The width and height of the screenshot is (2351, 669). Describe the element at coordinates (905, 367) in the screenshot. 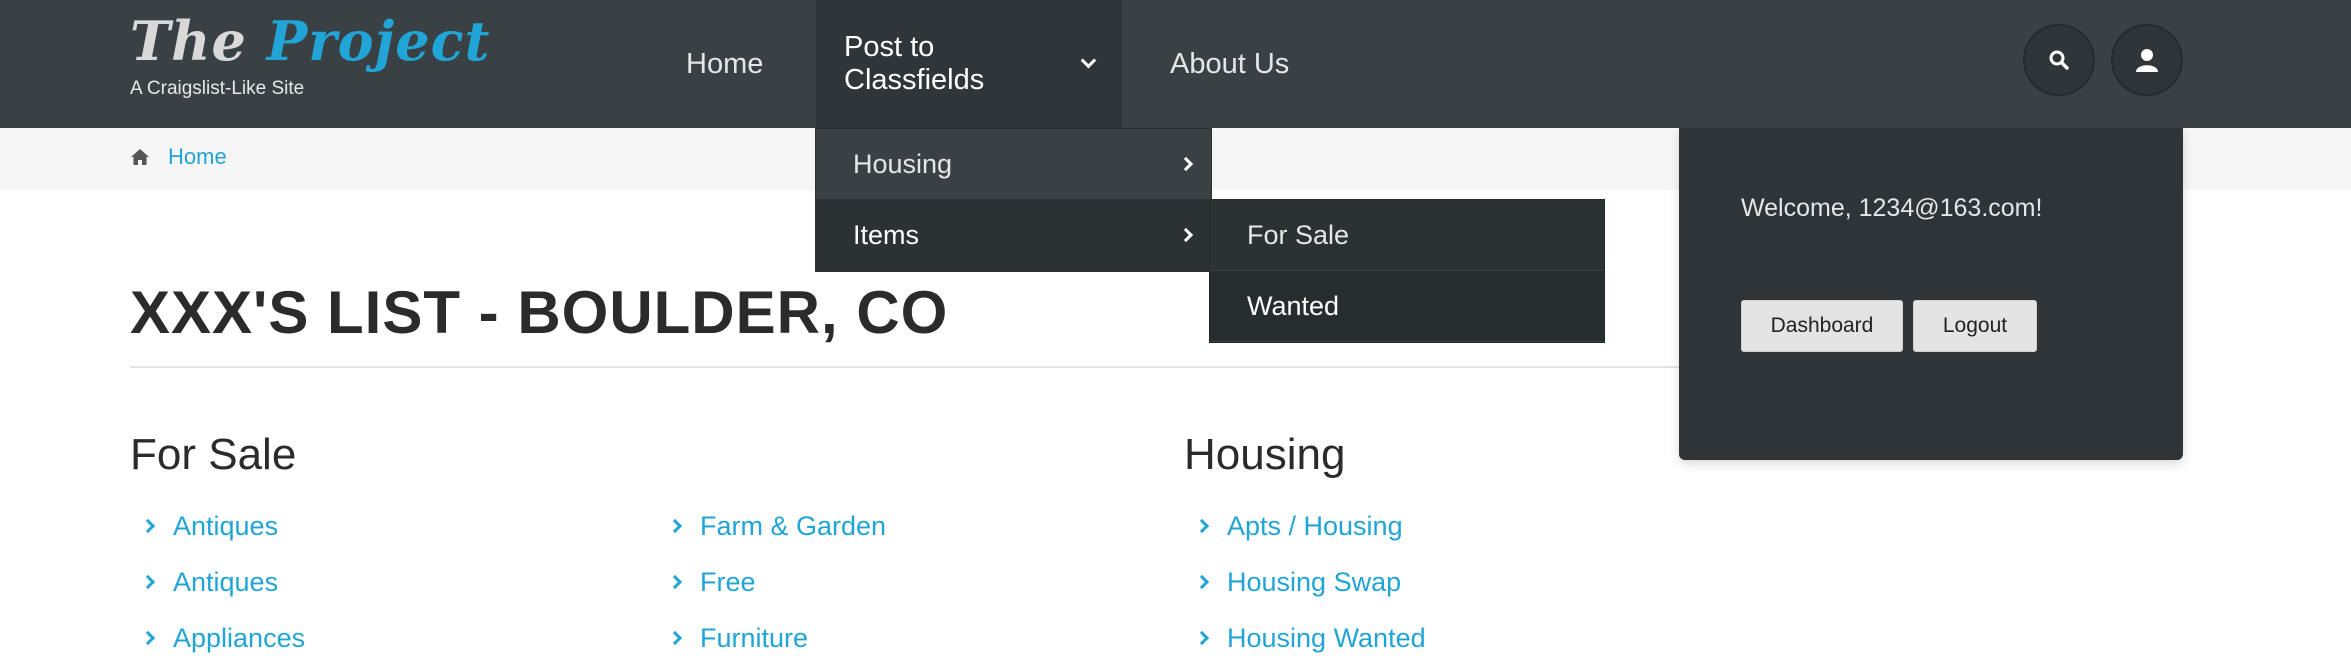

I see `title-divider` at that location.